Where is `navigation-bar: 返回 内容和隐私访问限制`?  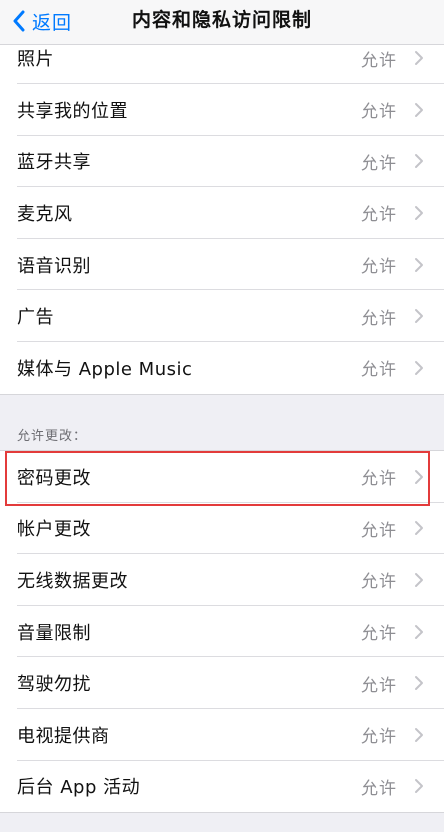 navigation-bar: 返回 内容和隐私访问限制 is located at coordinates (222, 22).